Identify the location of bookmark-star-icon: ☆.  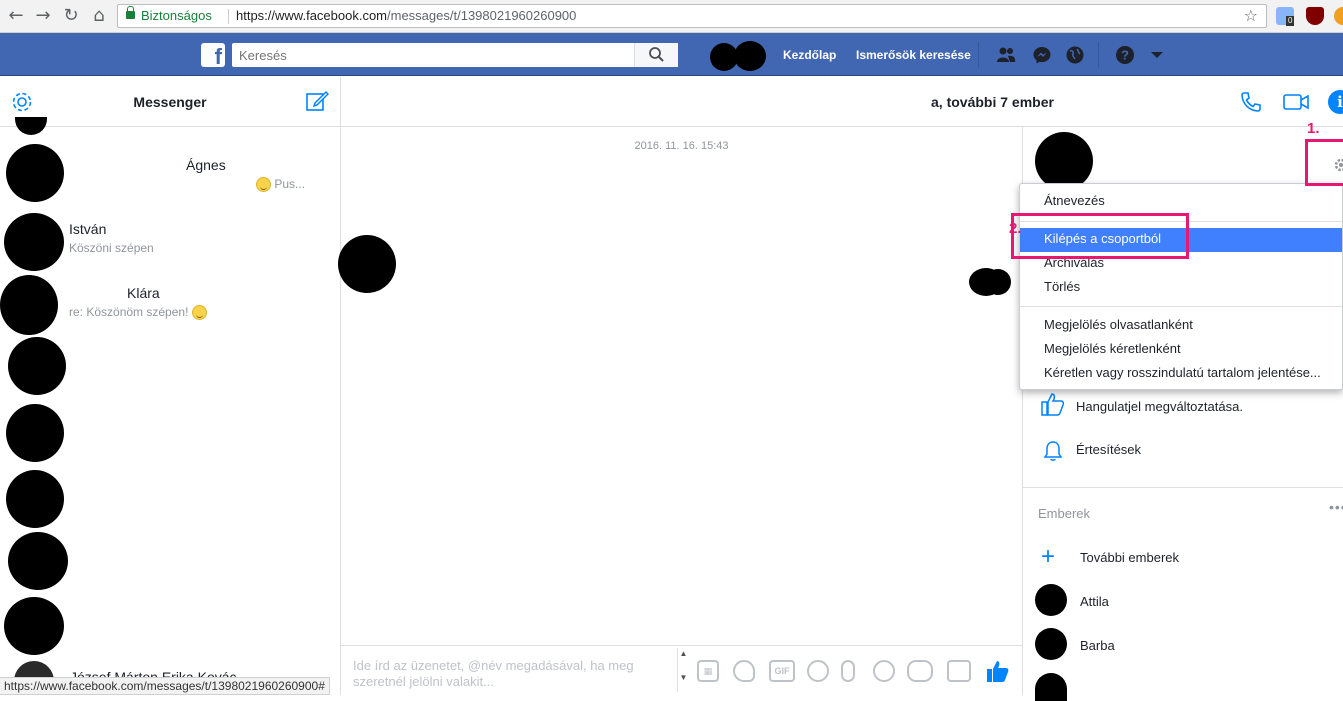
(1251, 15).